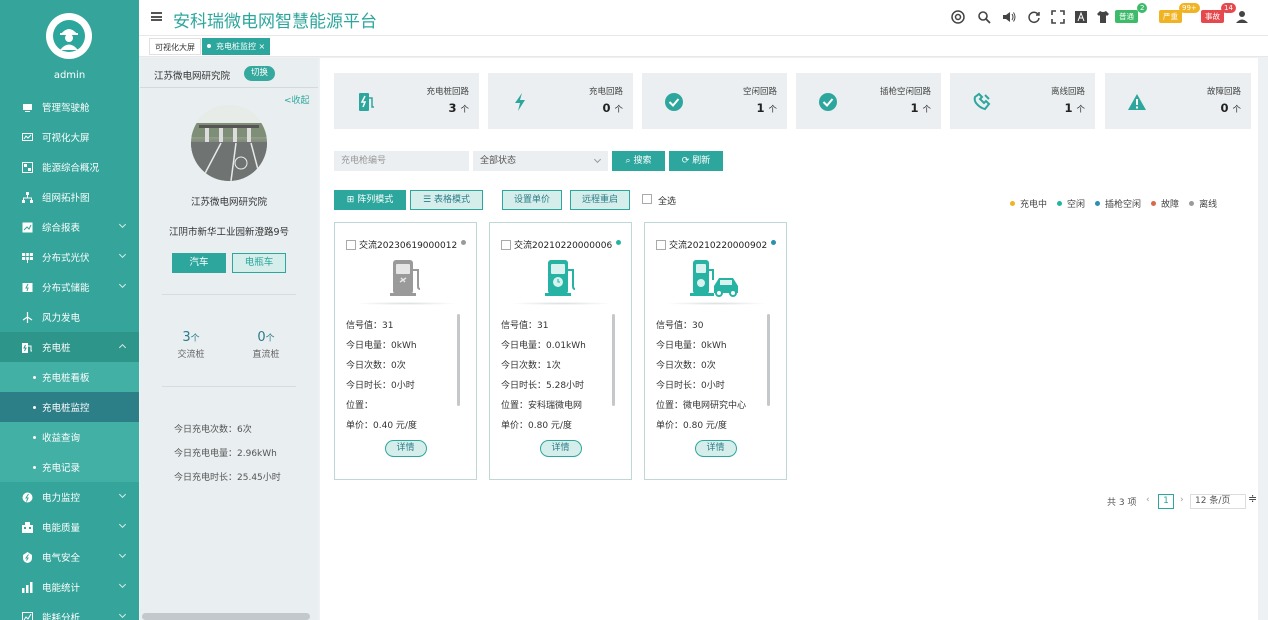  Describe the element at coordinates (156, 16) in the screenshot. I see `menu-toggle-icon` at that location.